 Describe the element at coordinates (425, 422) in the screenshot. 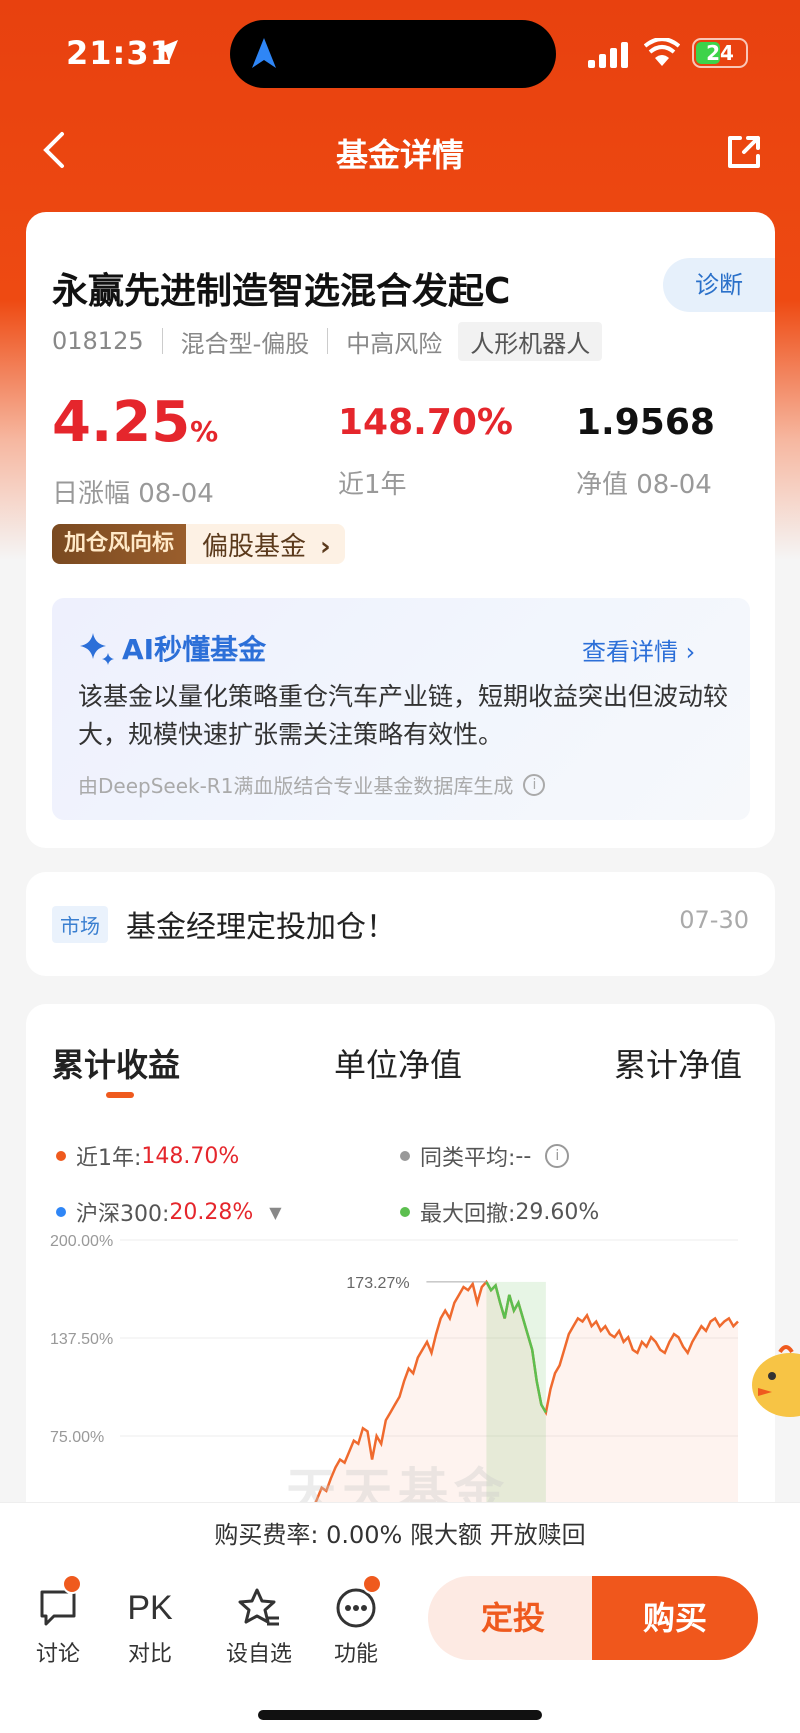

I see `year-return-value: 148.70%` at that location.